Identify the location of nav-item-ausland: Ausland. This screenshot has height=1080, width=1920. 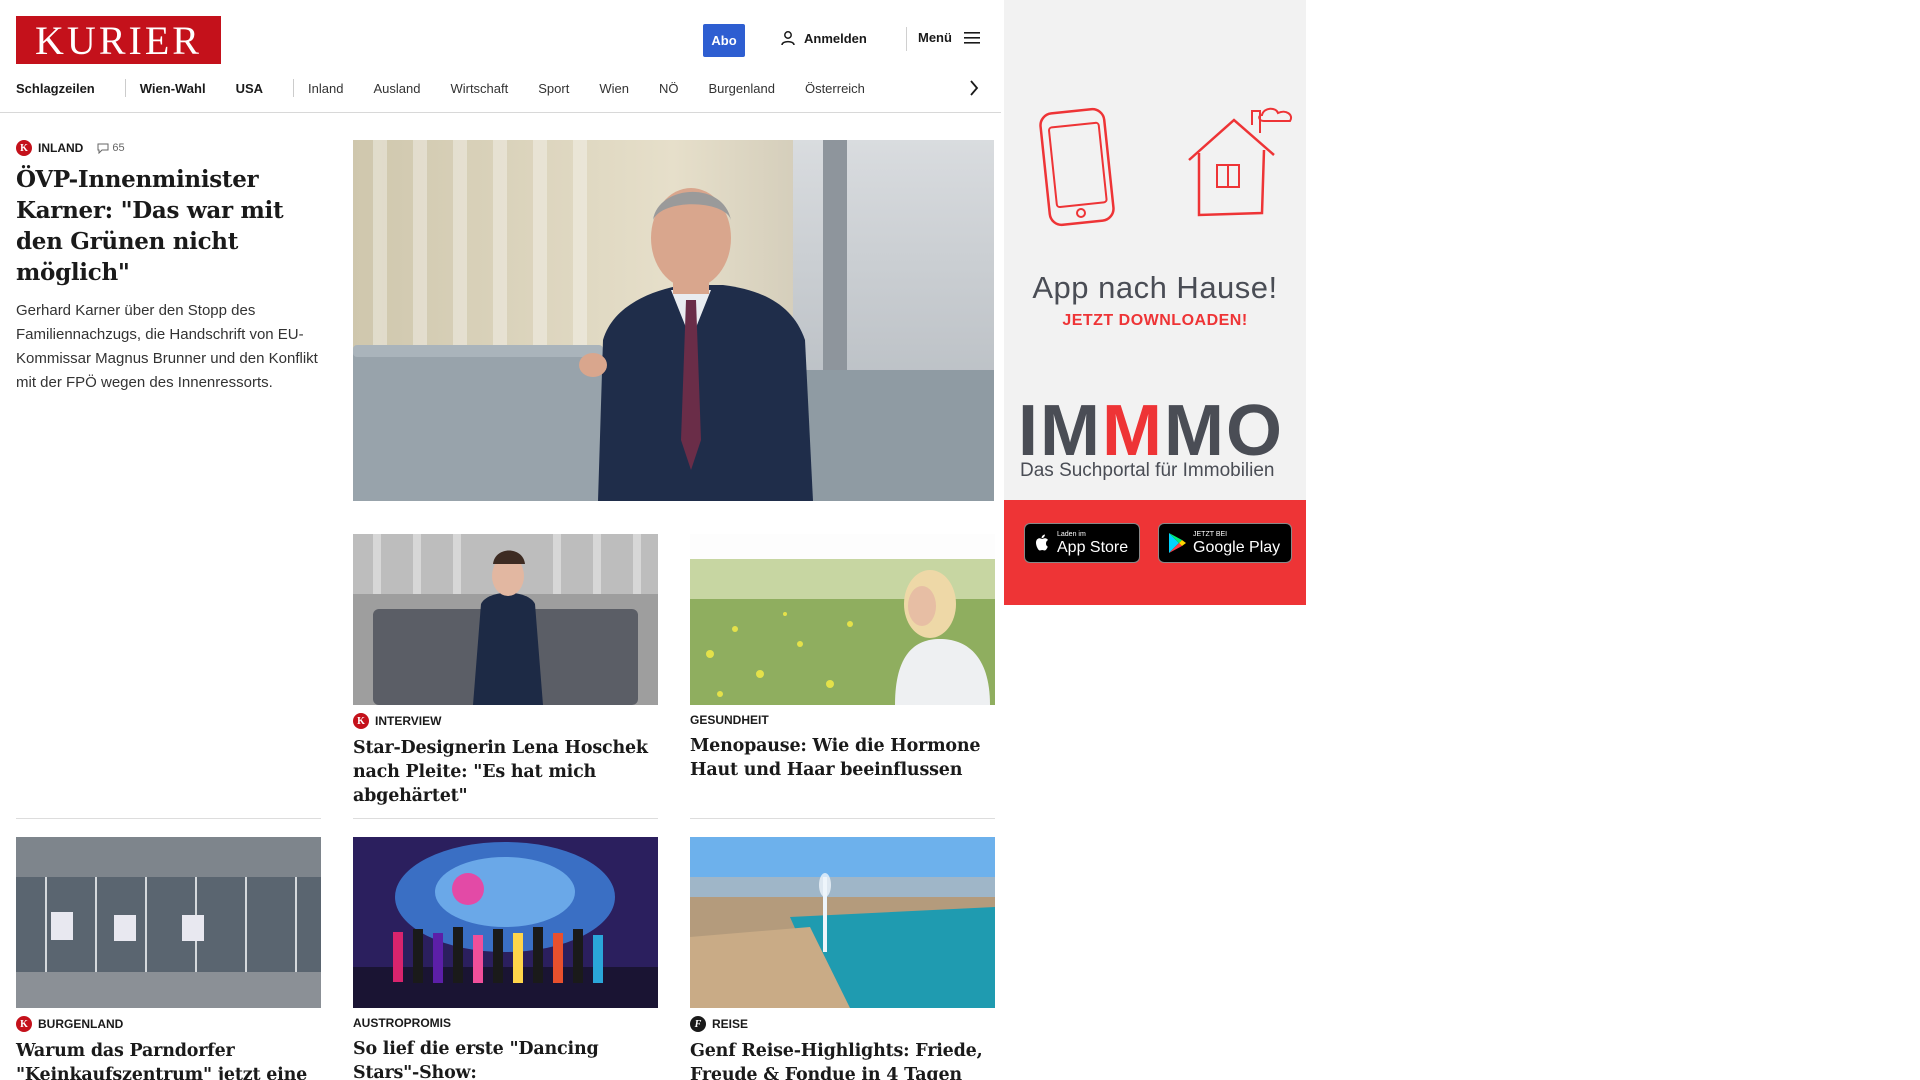
(404, 88).